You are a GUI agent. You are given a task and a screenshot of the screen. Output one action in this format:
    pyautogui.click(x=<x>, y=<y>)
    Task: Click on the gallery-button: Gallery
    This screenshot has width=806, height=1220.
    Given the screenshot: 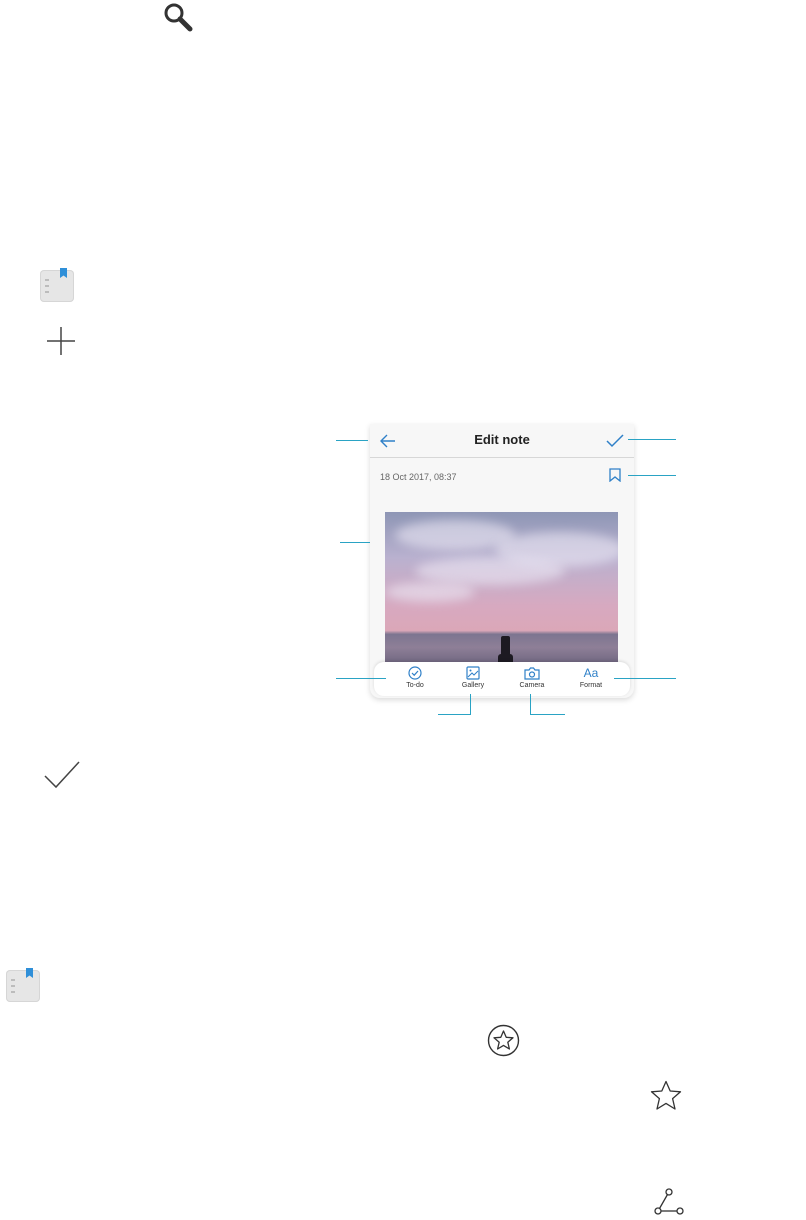 What is the action you would take?
    pyautogui.click(x=473, y=677)
    